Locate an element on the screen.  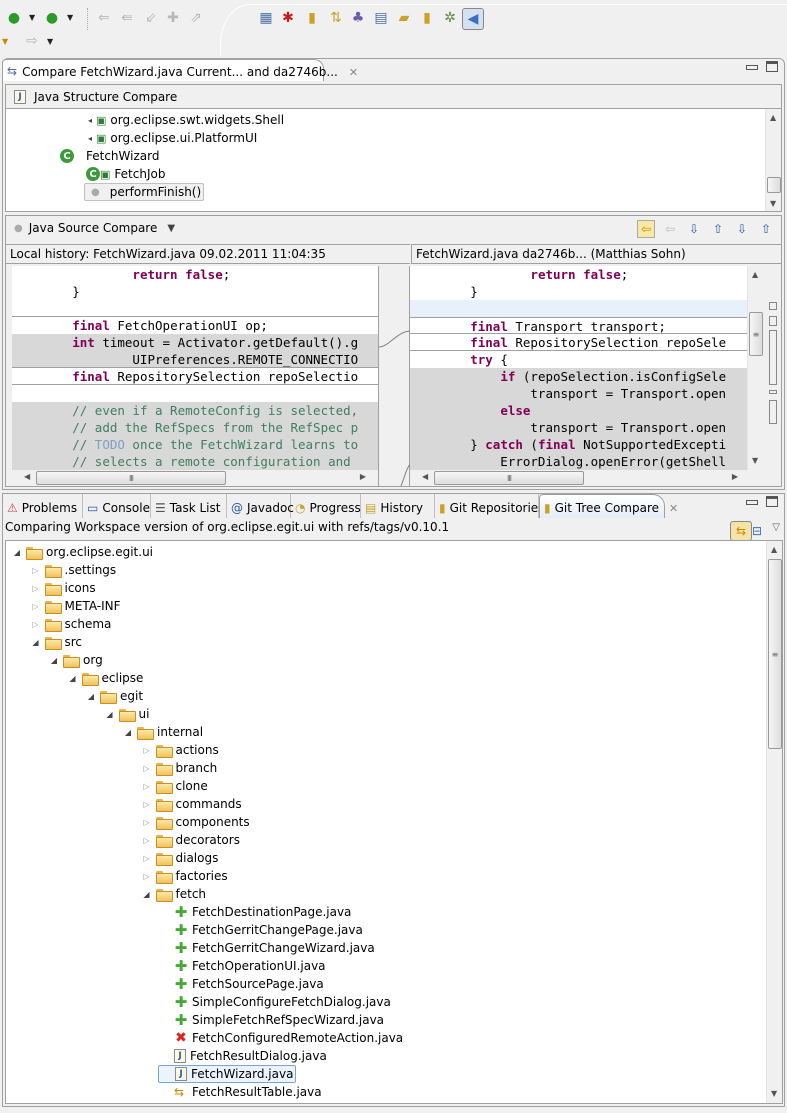
tree-item: ✚ FetchGerritChangePage.java is located at coordinates (261, 930).